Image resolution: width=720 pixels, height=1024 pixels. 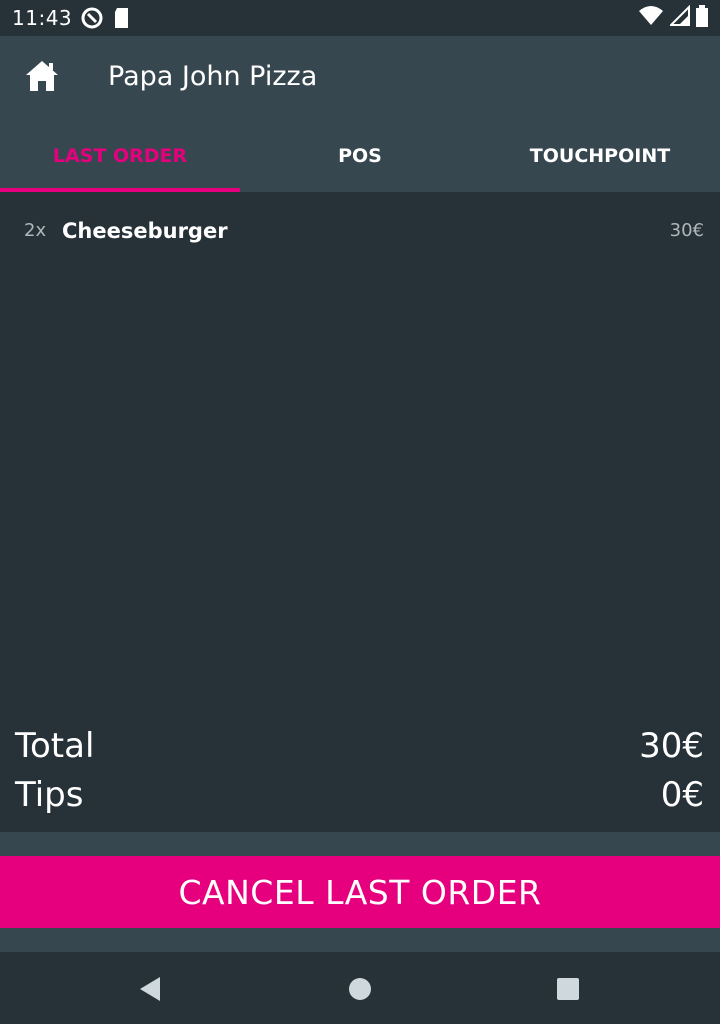 I want to click on tab-label: POS, so click(x=360, y=156).